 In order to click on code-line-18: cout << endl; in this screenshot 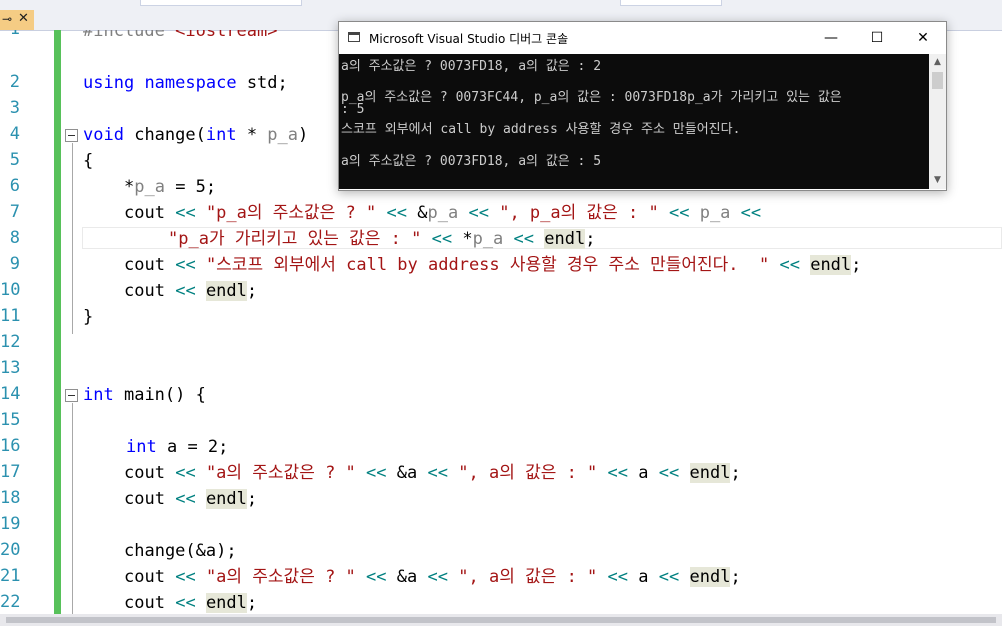, I will do `click(190, 499)`.